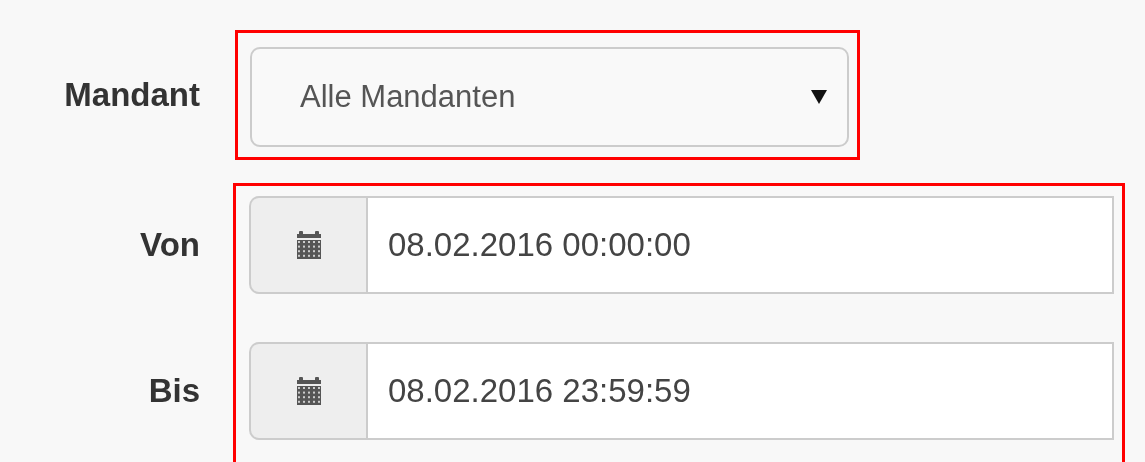 This screenshot has width=1145, height=462. I want to click on client-dropdown: Alle Mandanten, so click(549, 97).